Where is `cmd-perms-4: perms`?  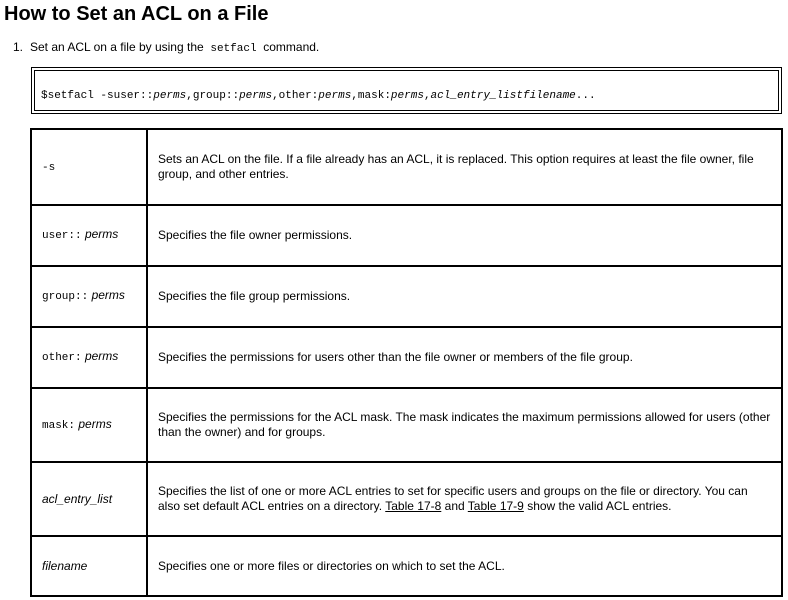 cmd-perms-4: perms is located at coordinates (407, 95).